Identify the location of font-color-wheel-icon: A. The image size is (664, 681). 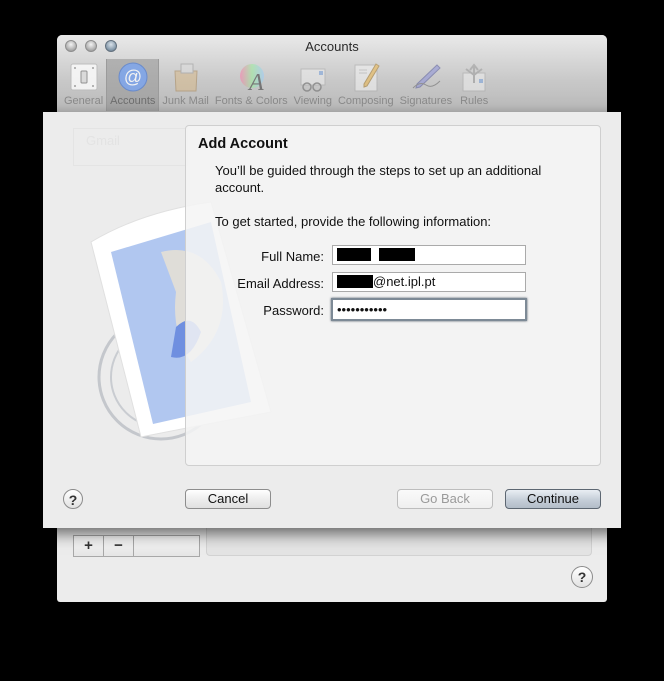
(251, 78).